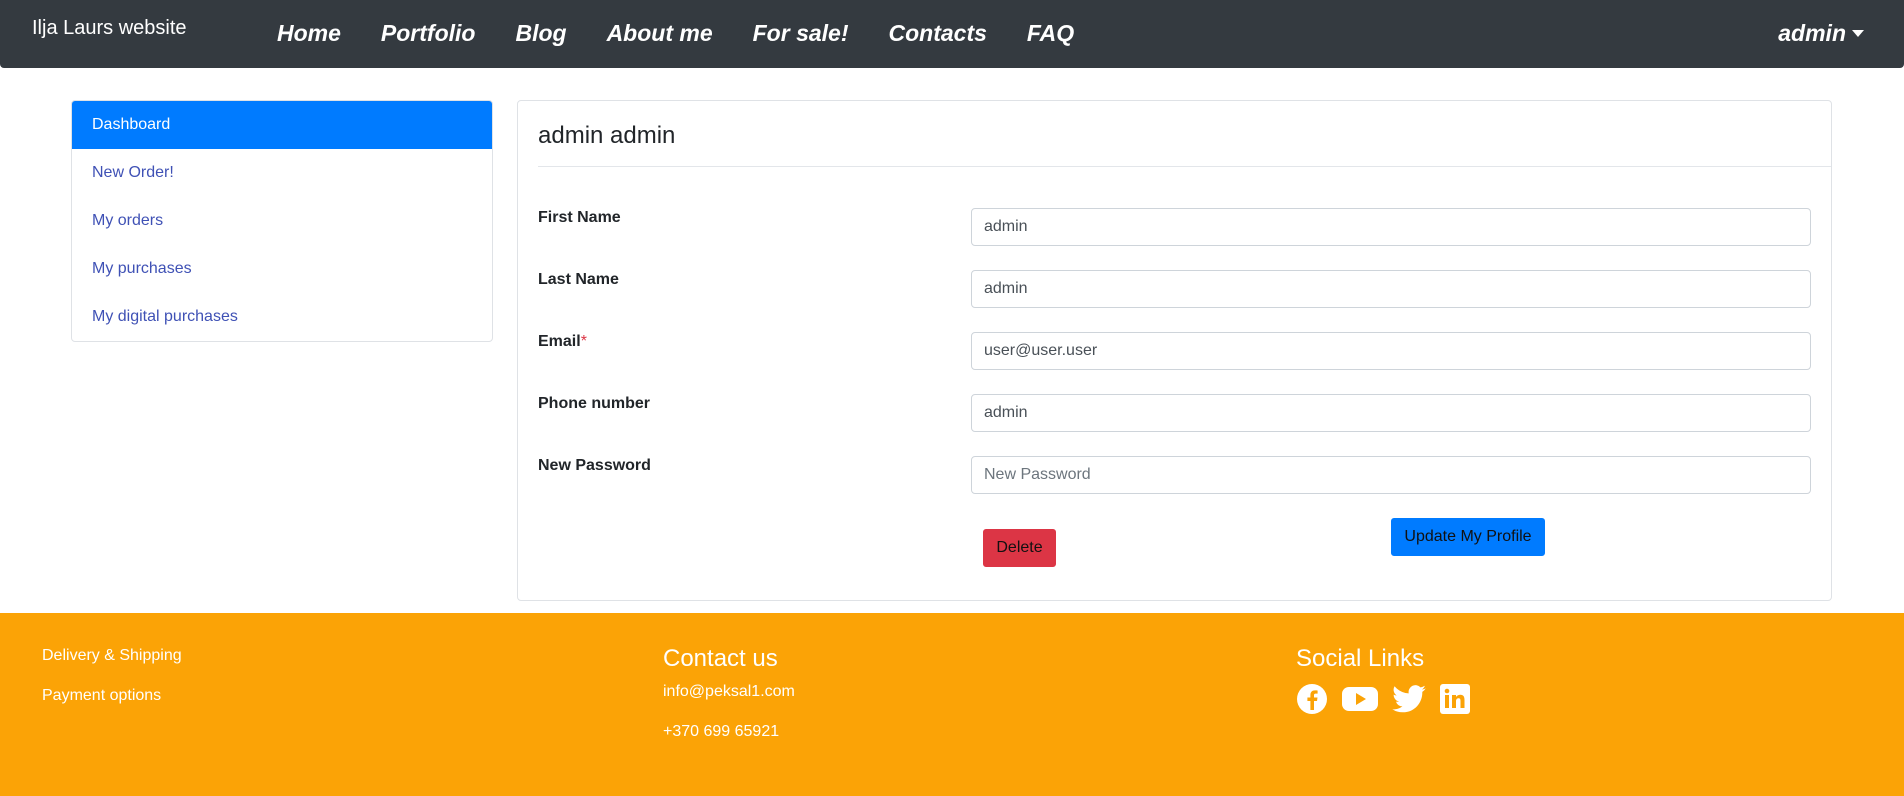 The height and width of the screenshot is (796, 1904). Describe the element at coordinates (282, 269) in the screenshot. I see `sidebar-item-my-purchases: My purchases` at that location.